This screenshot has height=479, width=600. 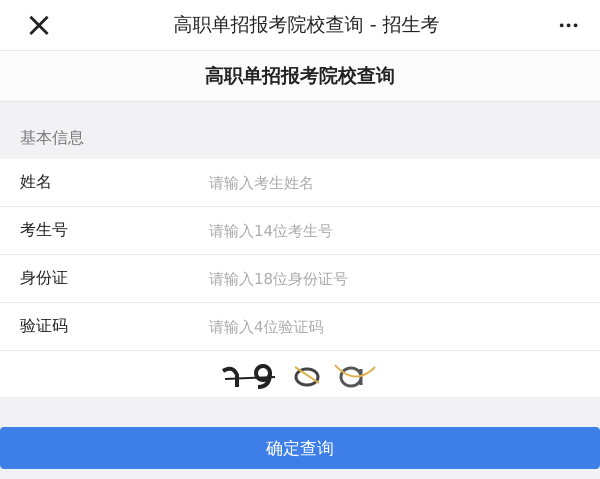 What do you see at coordinates (306, 25) in the screenshot?
I see `window-title: 高职单招报考院校查询 - 招生考` at bounding box center [306, 25].